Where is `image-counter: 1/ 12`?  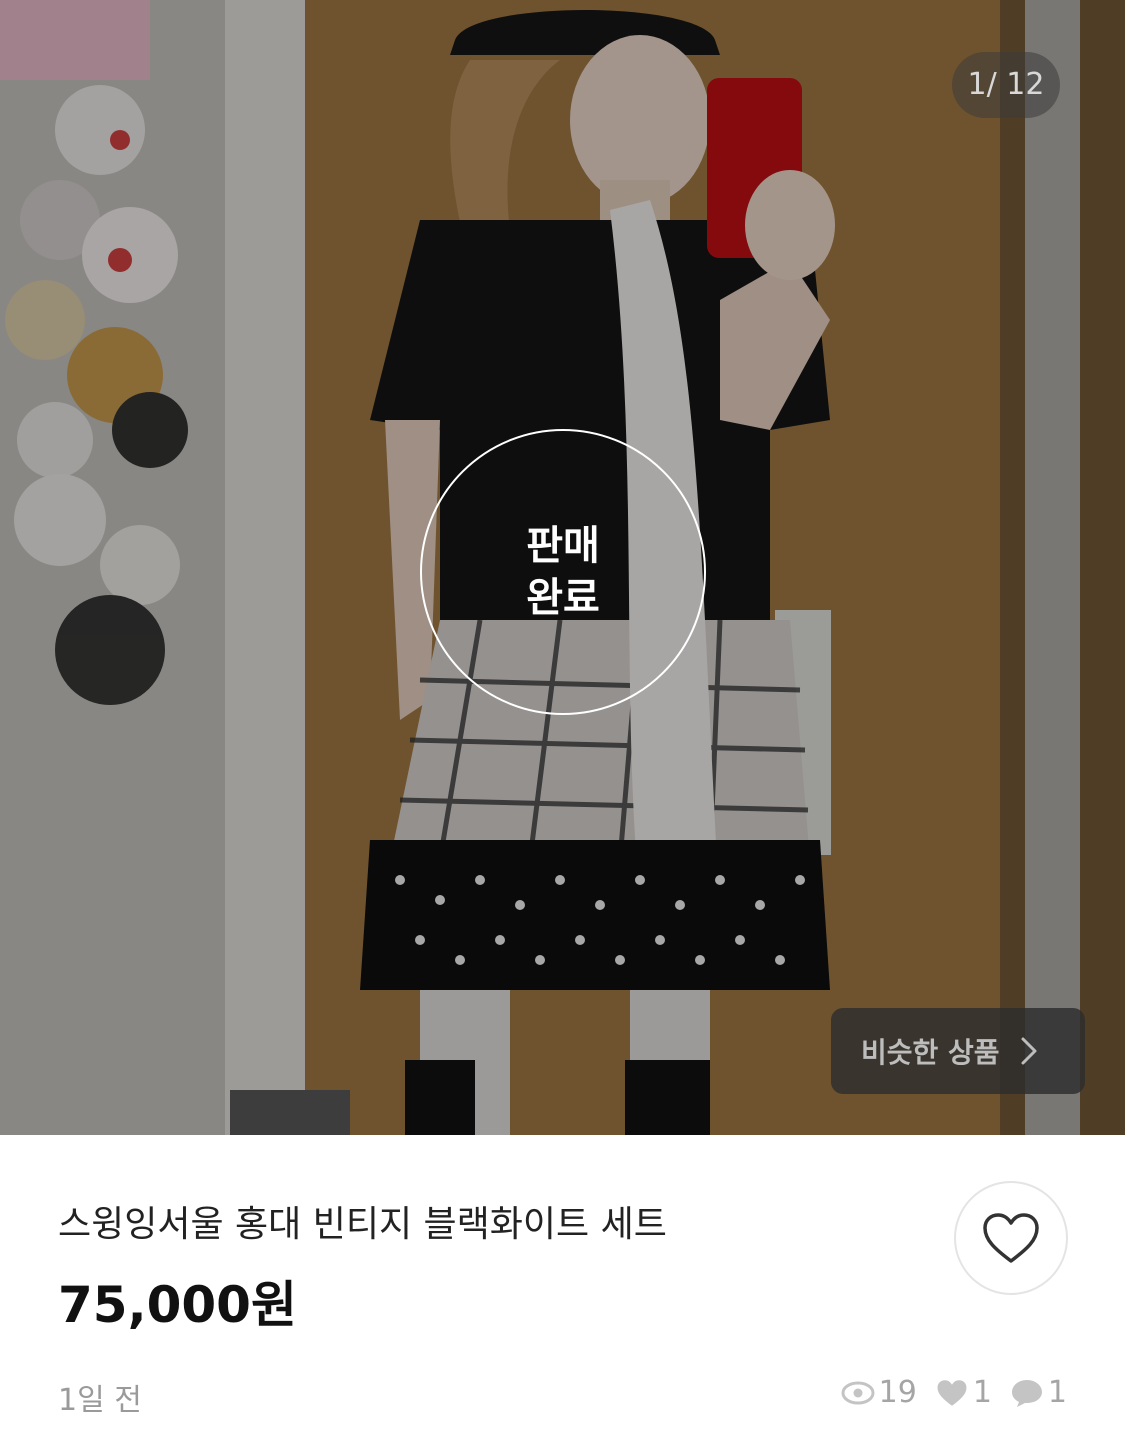
image-counter: 1/ 12 is located at coordinates (1006, 85).